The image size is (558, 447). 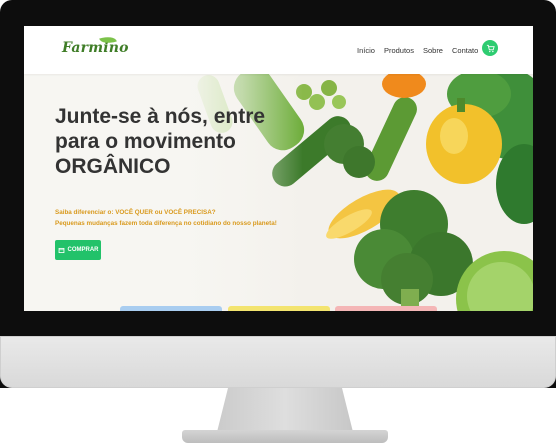 What do you see at coordinates (278, 50) in the screenshot?
I see `navbar: Farmino Início Produtos Sobre Contato` at bounding box center [278, 50].